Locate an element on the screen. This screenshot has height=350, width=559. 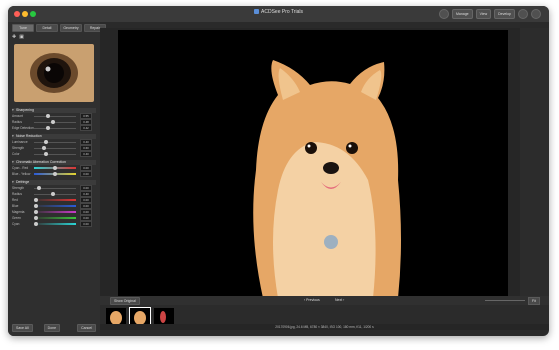
view-mode-button: View is located at coordinates (483, 14).